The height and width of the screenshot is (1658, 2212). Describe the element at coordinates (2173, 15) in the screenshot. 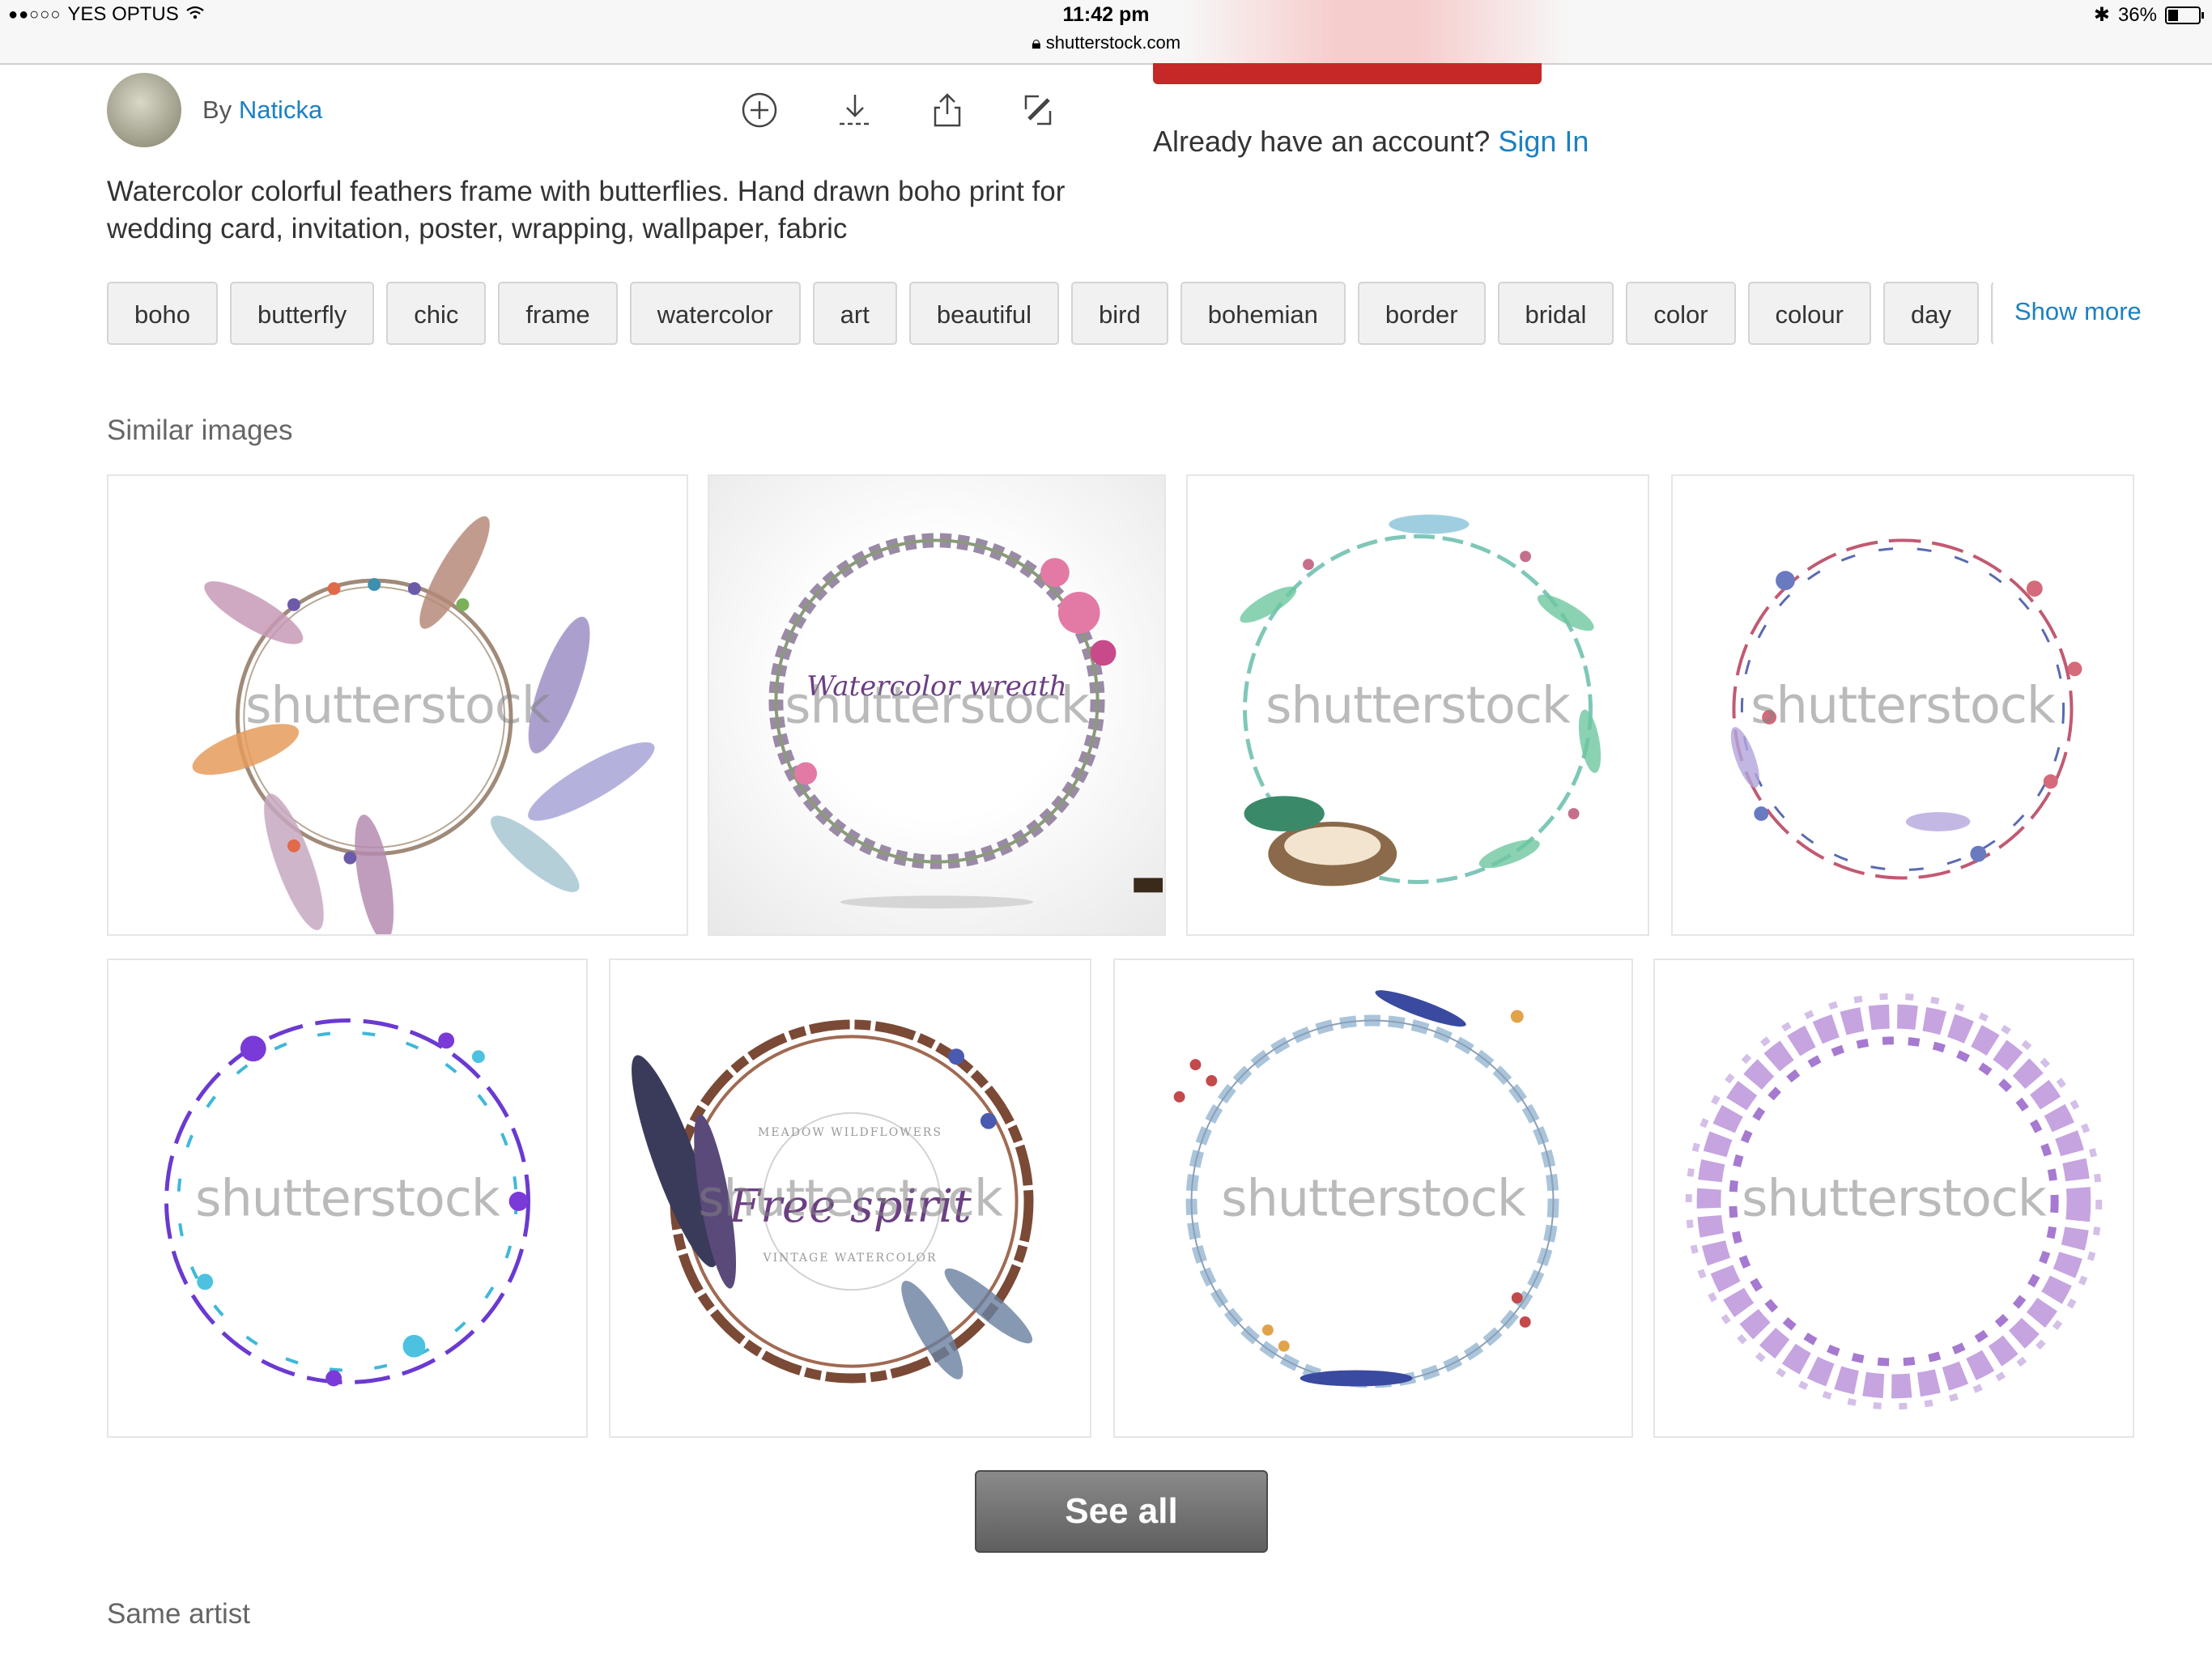

I see `battery-fill` at that location.